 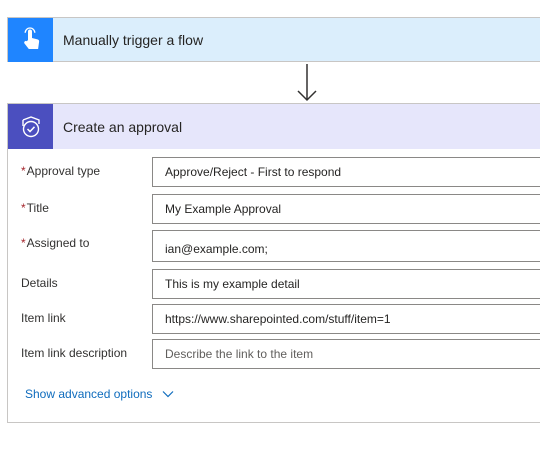 What do you see at coordinates (346, 284) in the screenshot?
I see `details-input: This is my example detail` at bounding box center [346, 284].